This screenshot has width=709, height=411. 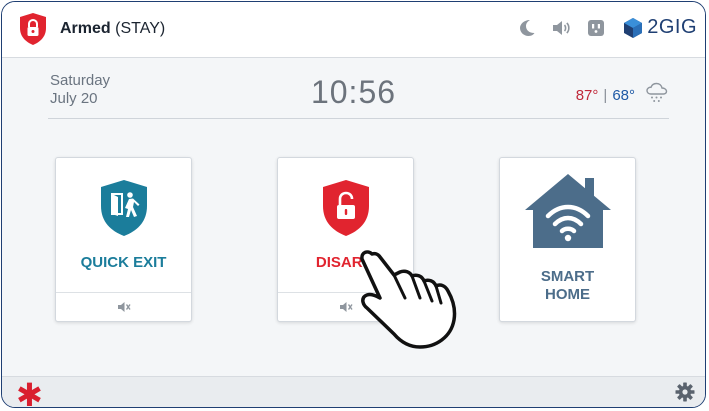 I want to click on temp-high: 87°, so click(x=587, y=95).